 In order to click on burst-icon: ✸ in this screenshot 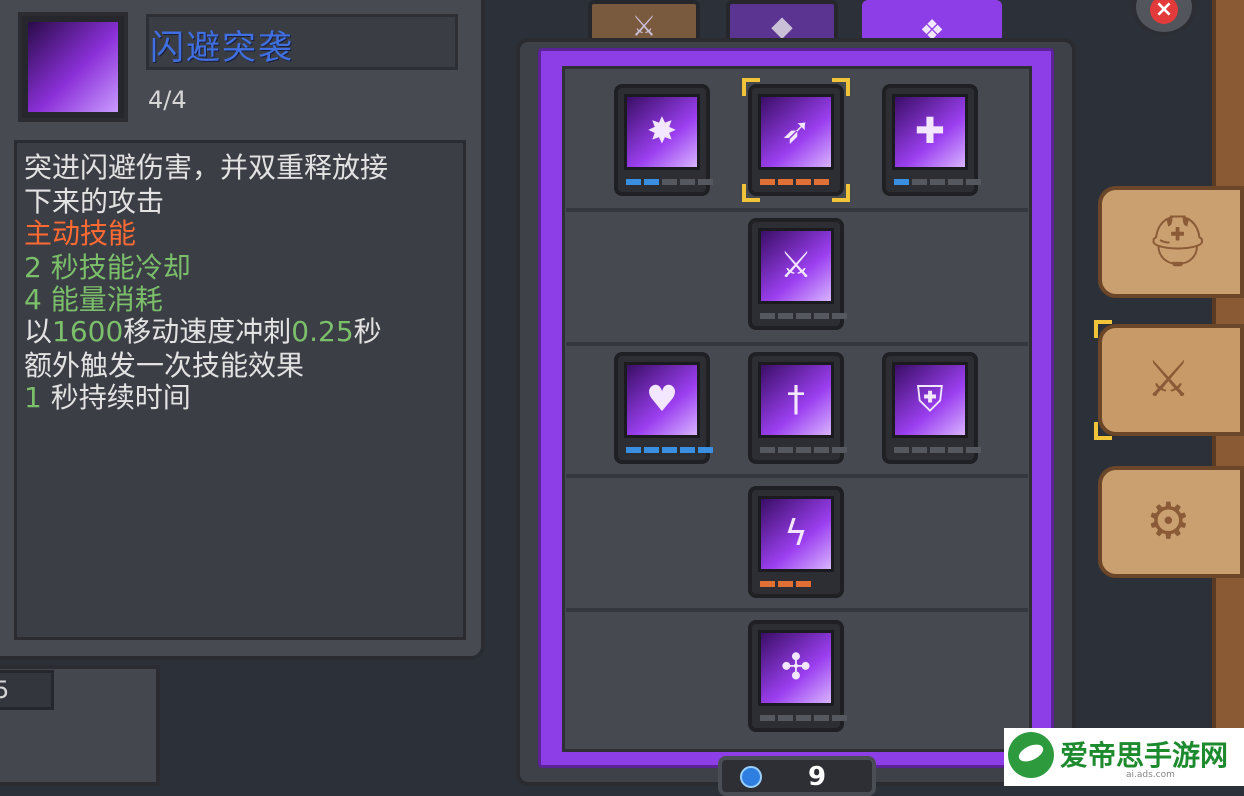, I will do `click(662, 131)`.